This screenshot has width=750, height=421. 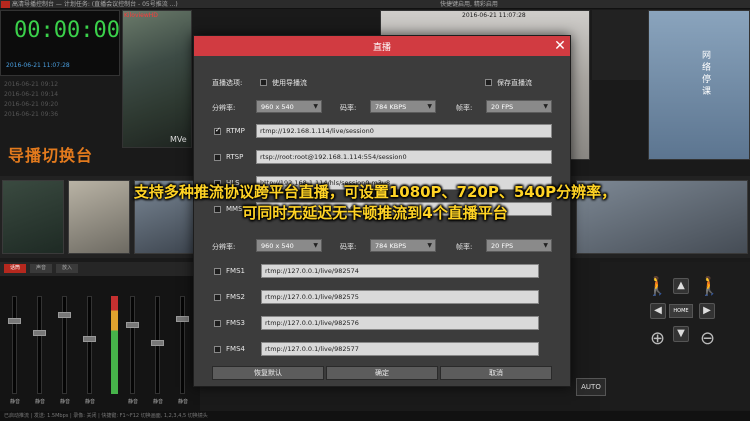 What do you see at coordinates (707, 74) in the screenshot?
I see `camera-thumbnail-label: 网络停课` at bounding box center [707, 74].